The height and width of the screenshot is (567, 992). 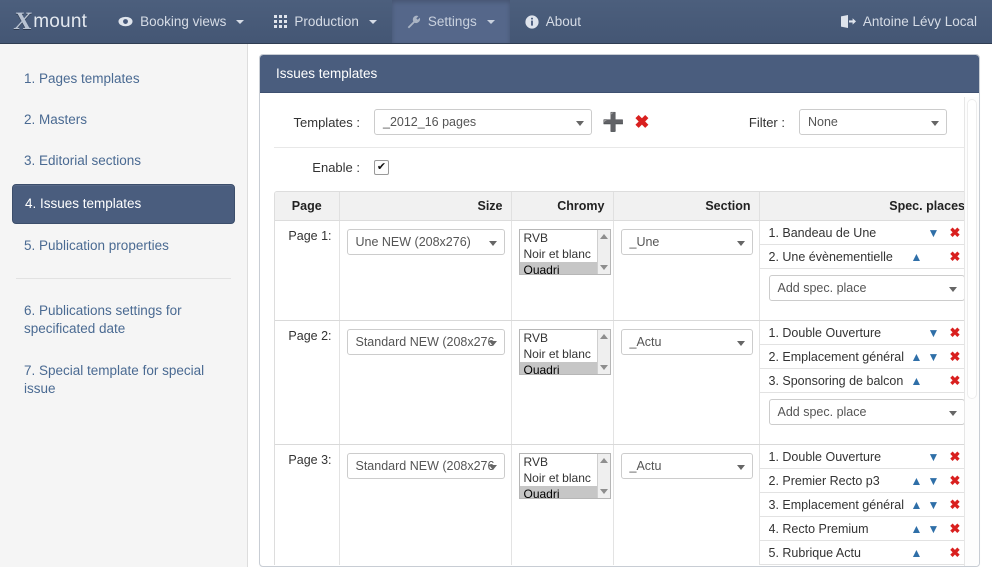 What do you see at coordinates (865, 553) in the screenshot?
I see `spec-place-item: 5. Rubrique Actu ▲ ▼ ✖` at bounding box center [865, 553].